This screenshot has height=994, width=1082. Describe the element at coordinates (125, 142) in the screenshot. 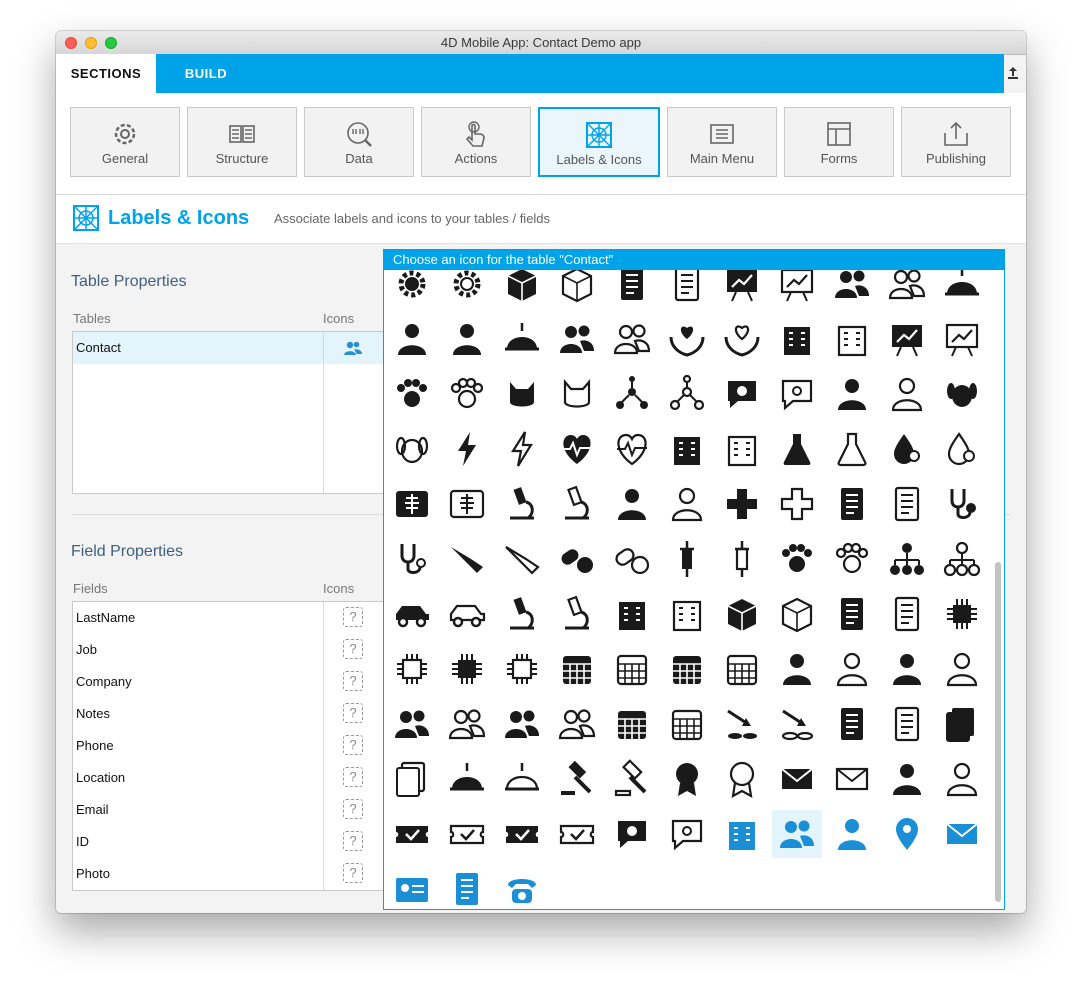

I see `section-button-general: General` at that location.